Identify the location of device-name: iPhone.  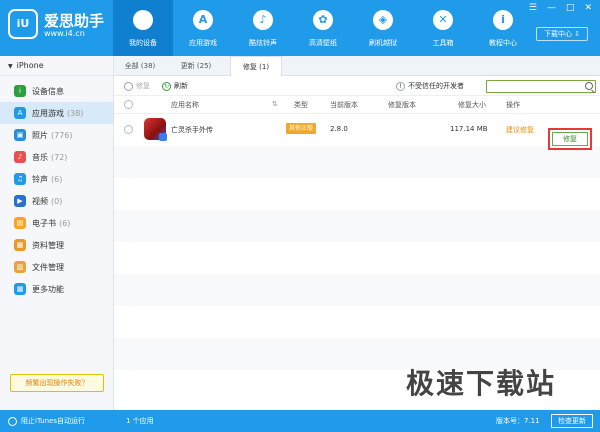
(30, 65).